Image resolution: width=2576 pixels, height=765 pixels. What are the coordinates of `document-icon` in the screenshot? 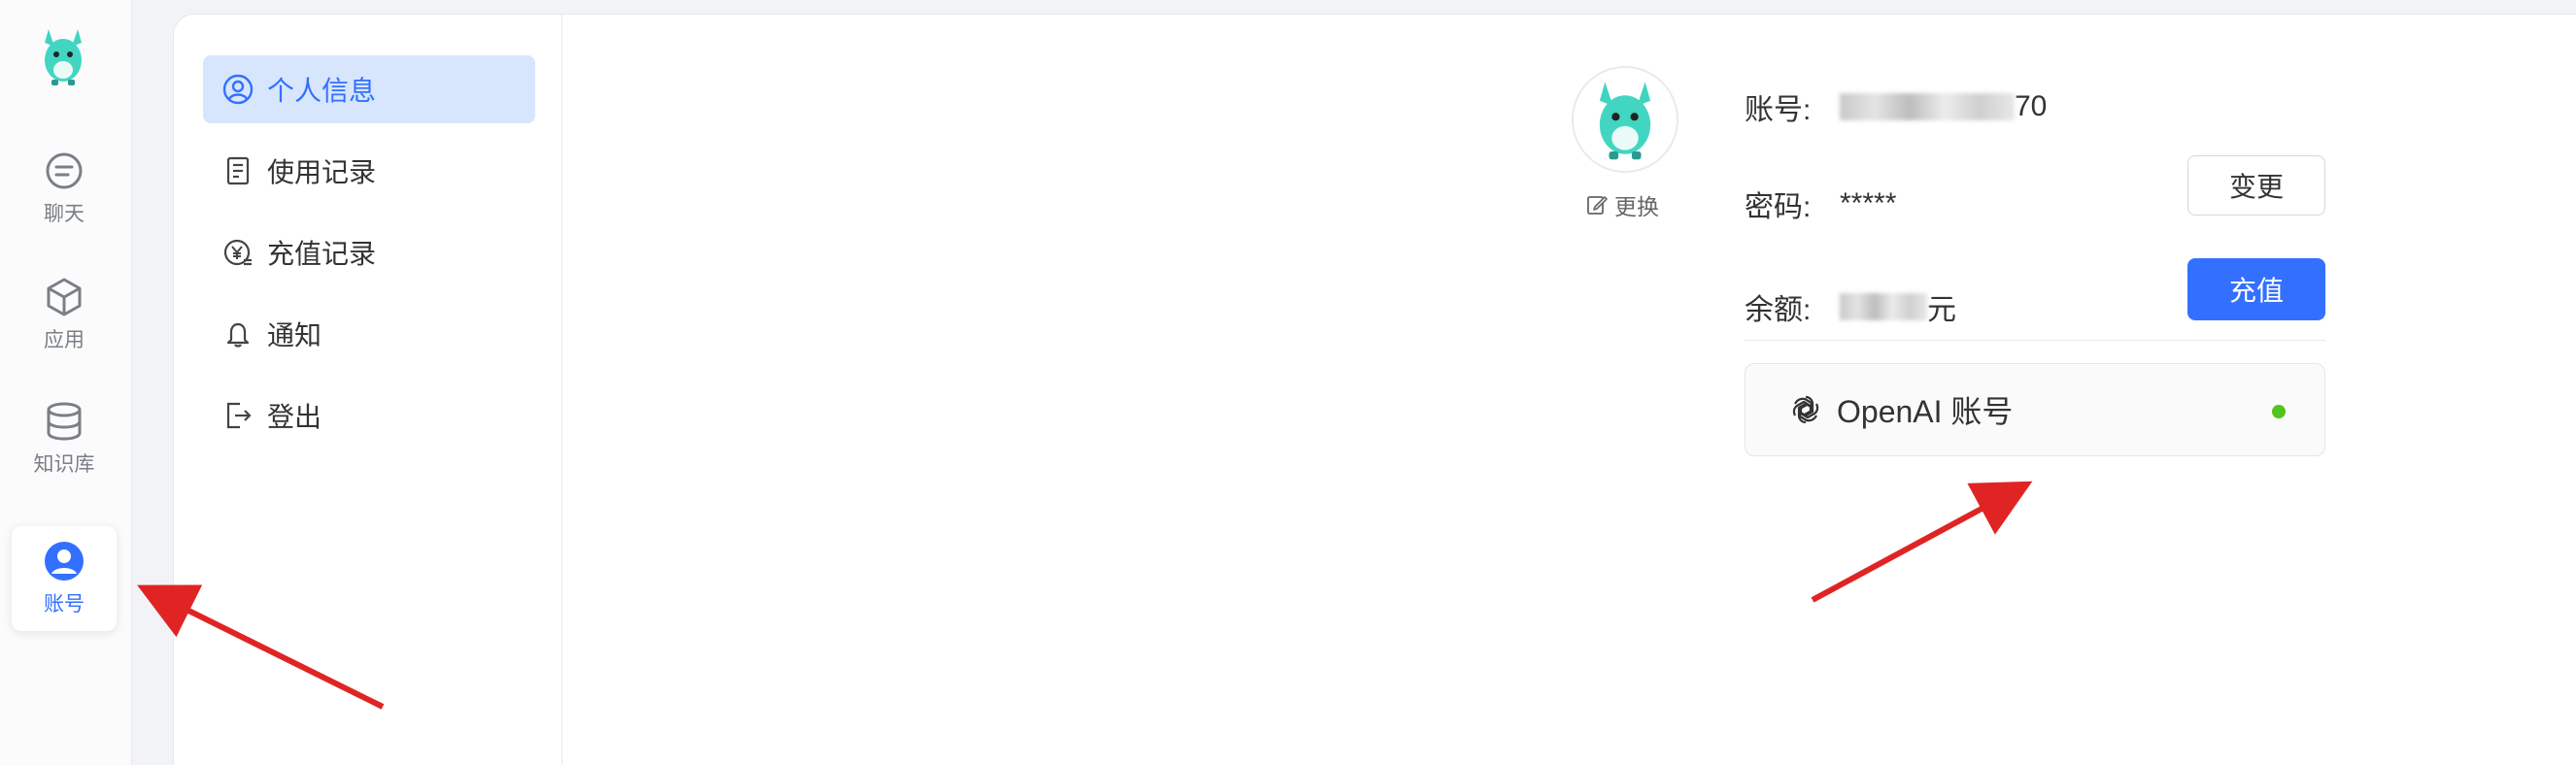 It's located at (238, 170).